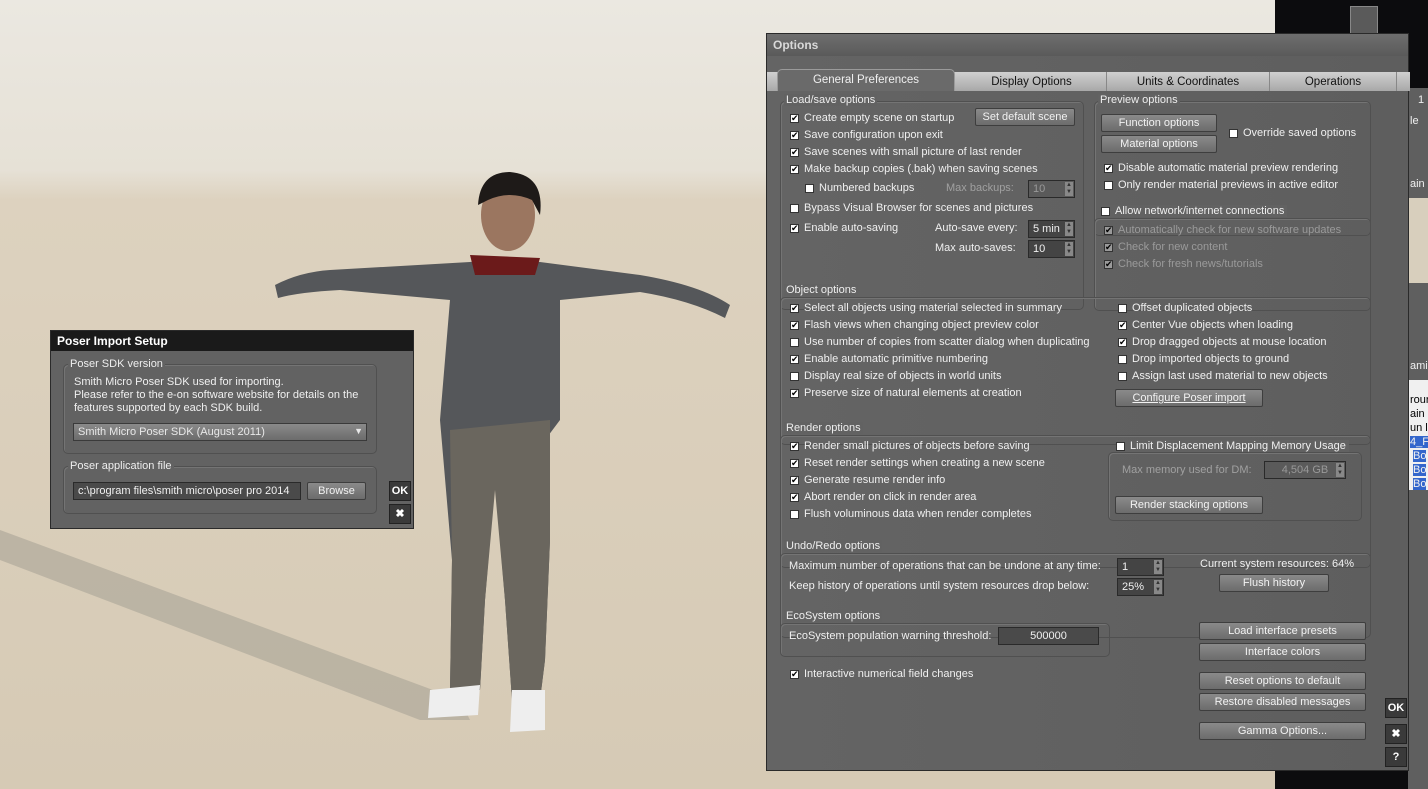 The height and width of the screenshot is (789, 1428). What do you see at coordinates (1229, 342) in the screenshot?
I see `checkbox-label: Drop dragged objects at mouse location` at bounding box center [1229, 342].